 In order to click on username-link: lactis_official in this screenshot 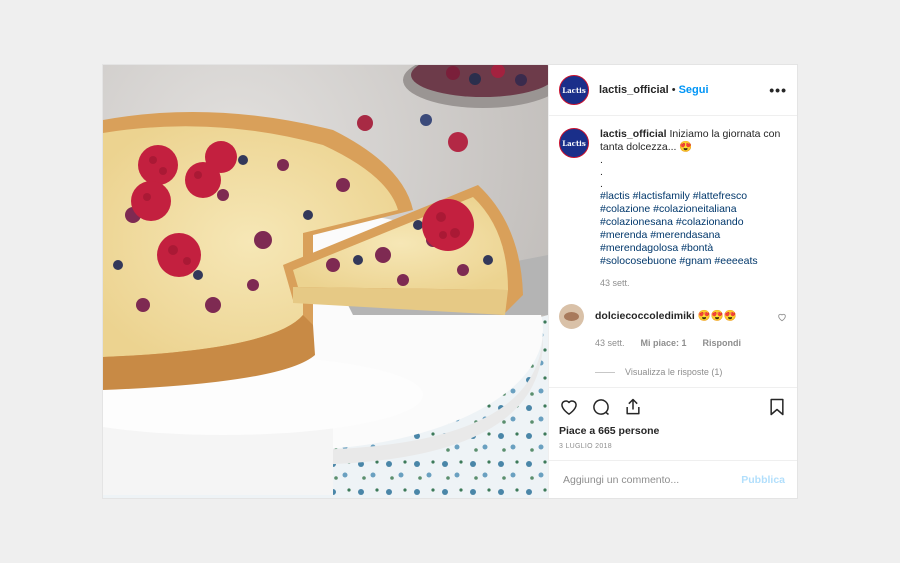, I will do `click(634, 90)`.